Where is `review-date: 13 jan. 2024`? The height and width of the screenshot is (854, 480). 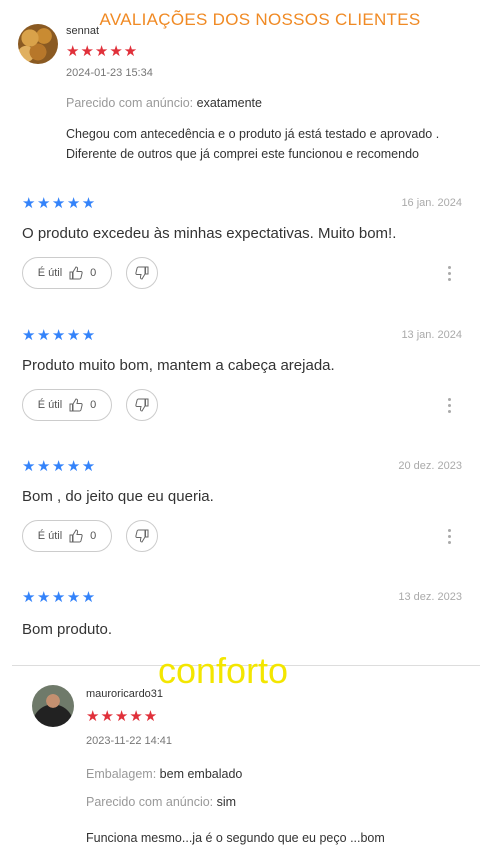
review-date: 13 jan. 2024 is located at coordinates (431, 335).